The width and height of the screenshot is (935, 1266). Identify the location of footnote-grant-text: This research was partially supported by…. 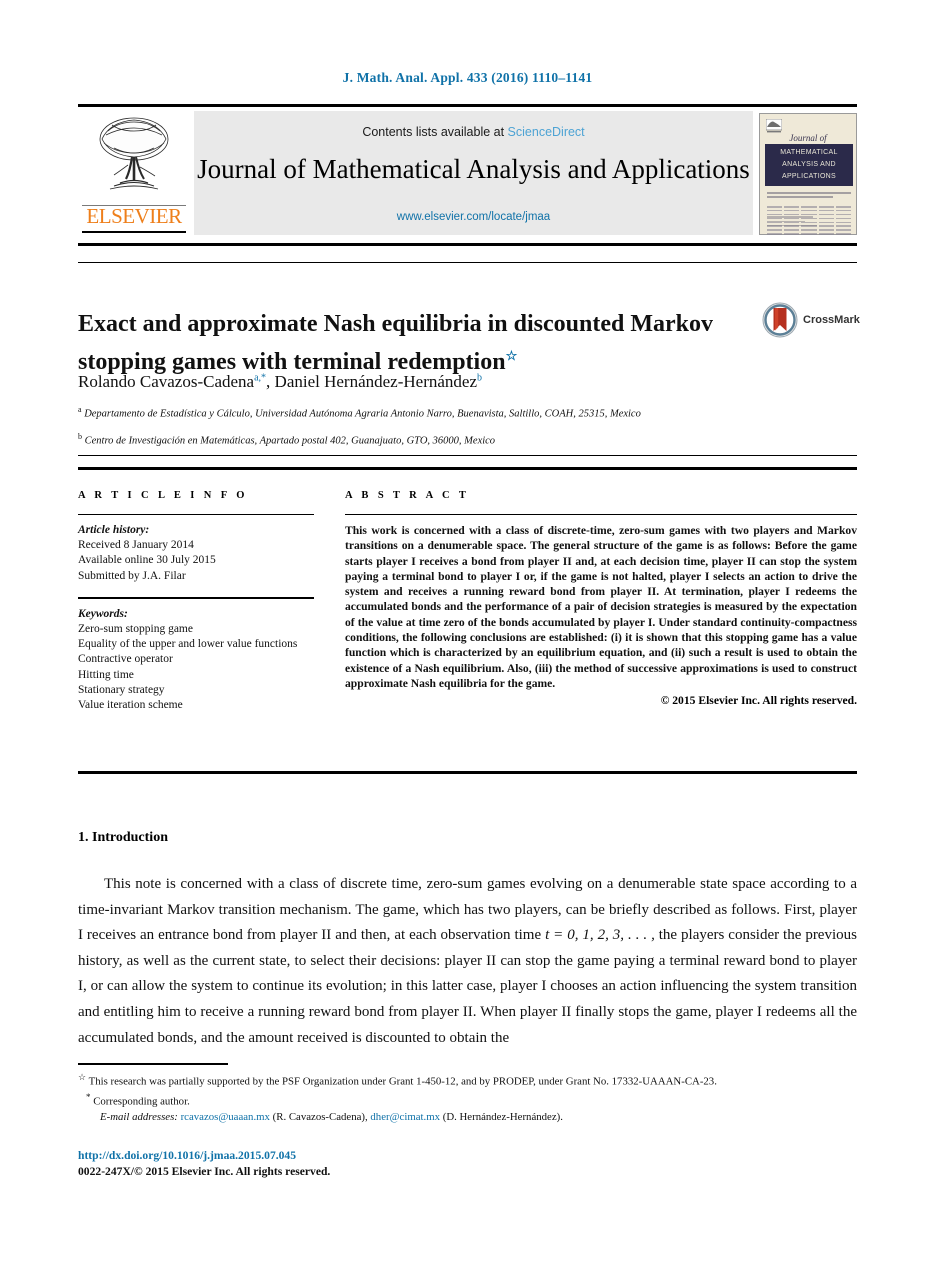
(402, 1081).